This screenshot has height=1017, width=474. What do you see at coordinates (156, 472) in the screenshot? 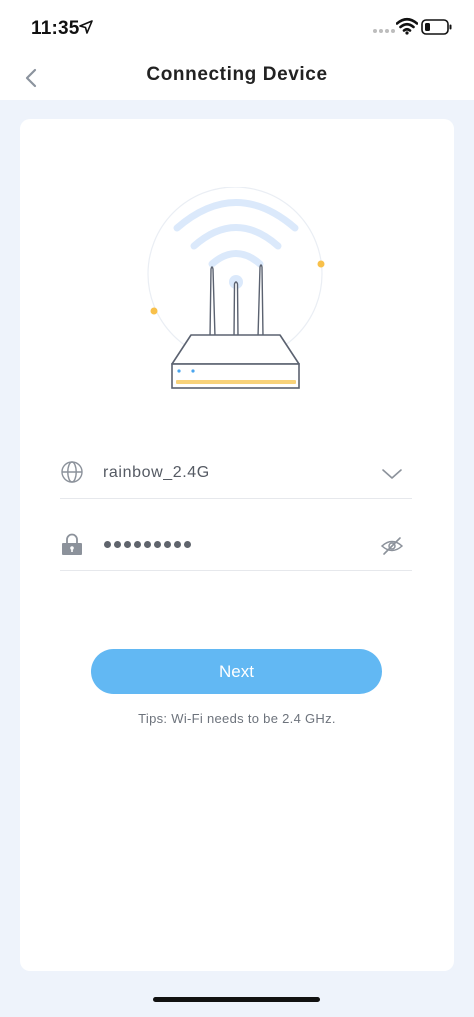
I see `wifi-network-name: rainbow_2.4G` at bounding box center [156, 472].